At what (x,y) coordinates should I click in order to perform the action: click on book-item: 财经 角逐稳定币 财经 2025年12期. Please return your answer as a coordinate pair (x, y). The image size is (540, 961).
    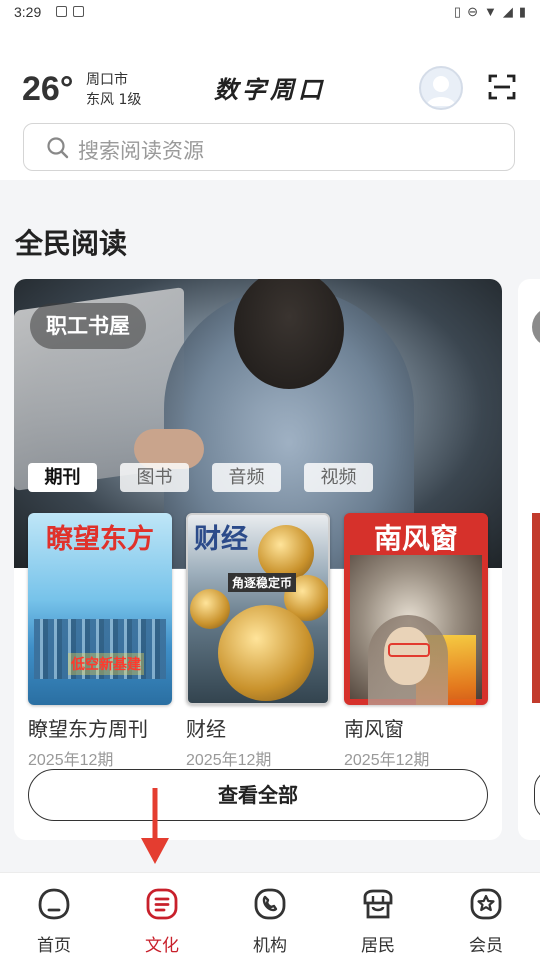
    Looking at the image, I should click on (258, 641).